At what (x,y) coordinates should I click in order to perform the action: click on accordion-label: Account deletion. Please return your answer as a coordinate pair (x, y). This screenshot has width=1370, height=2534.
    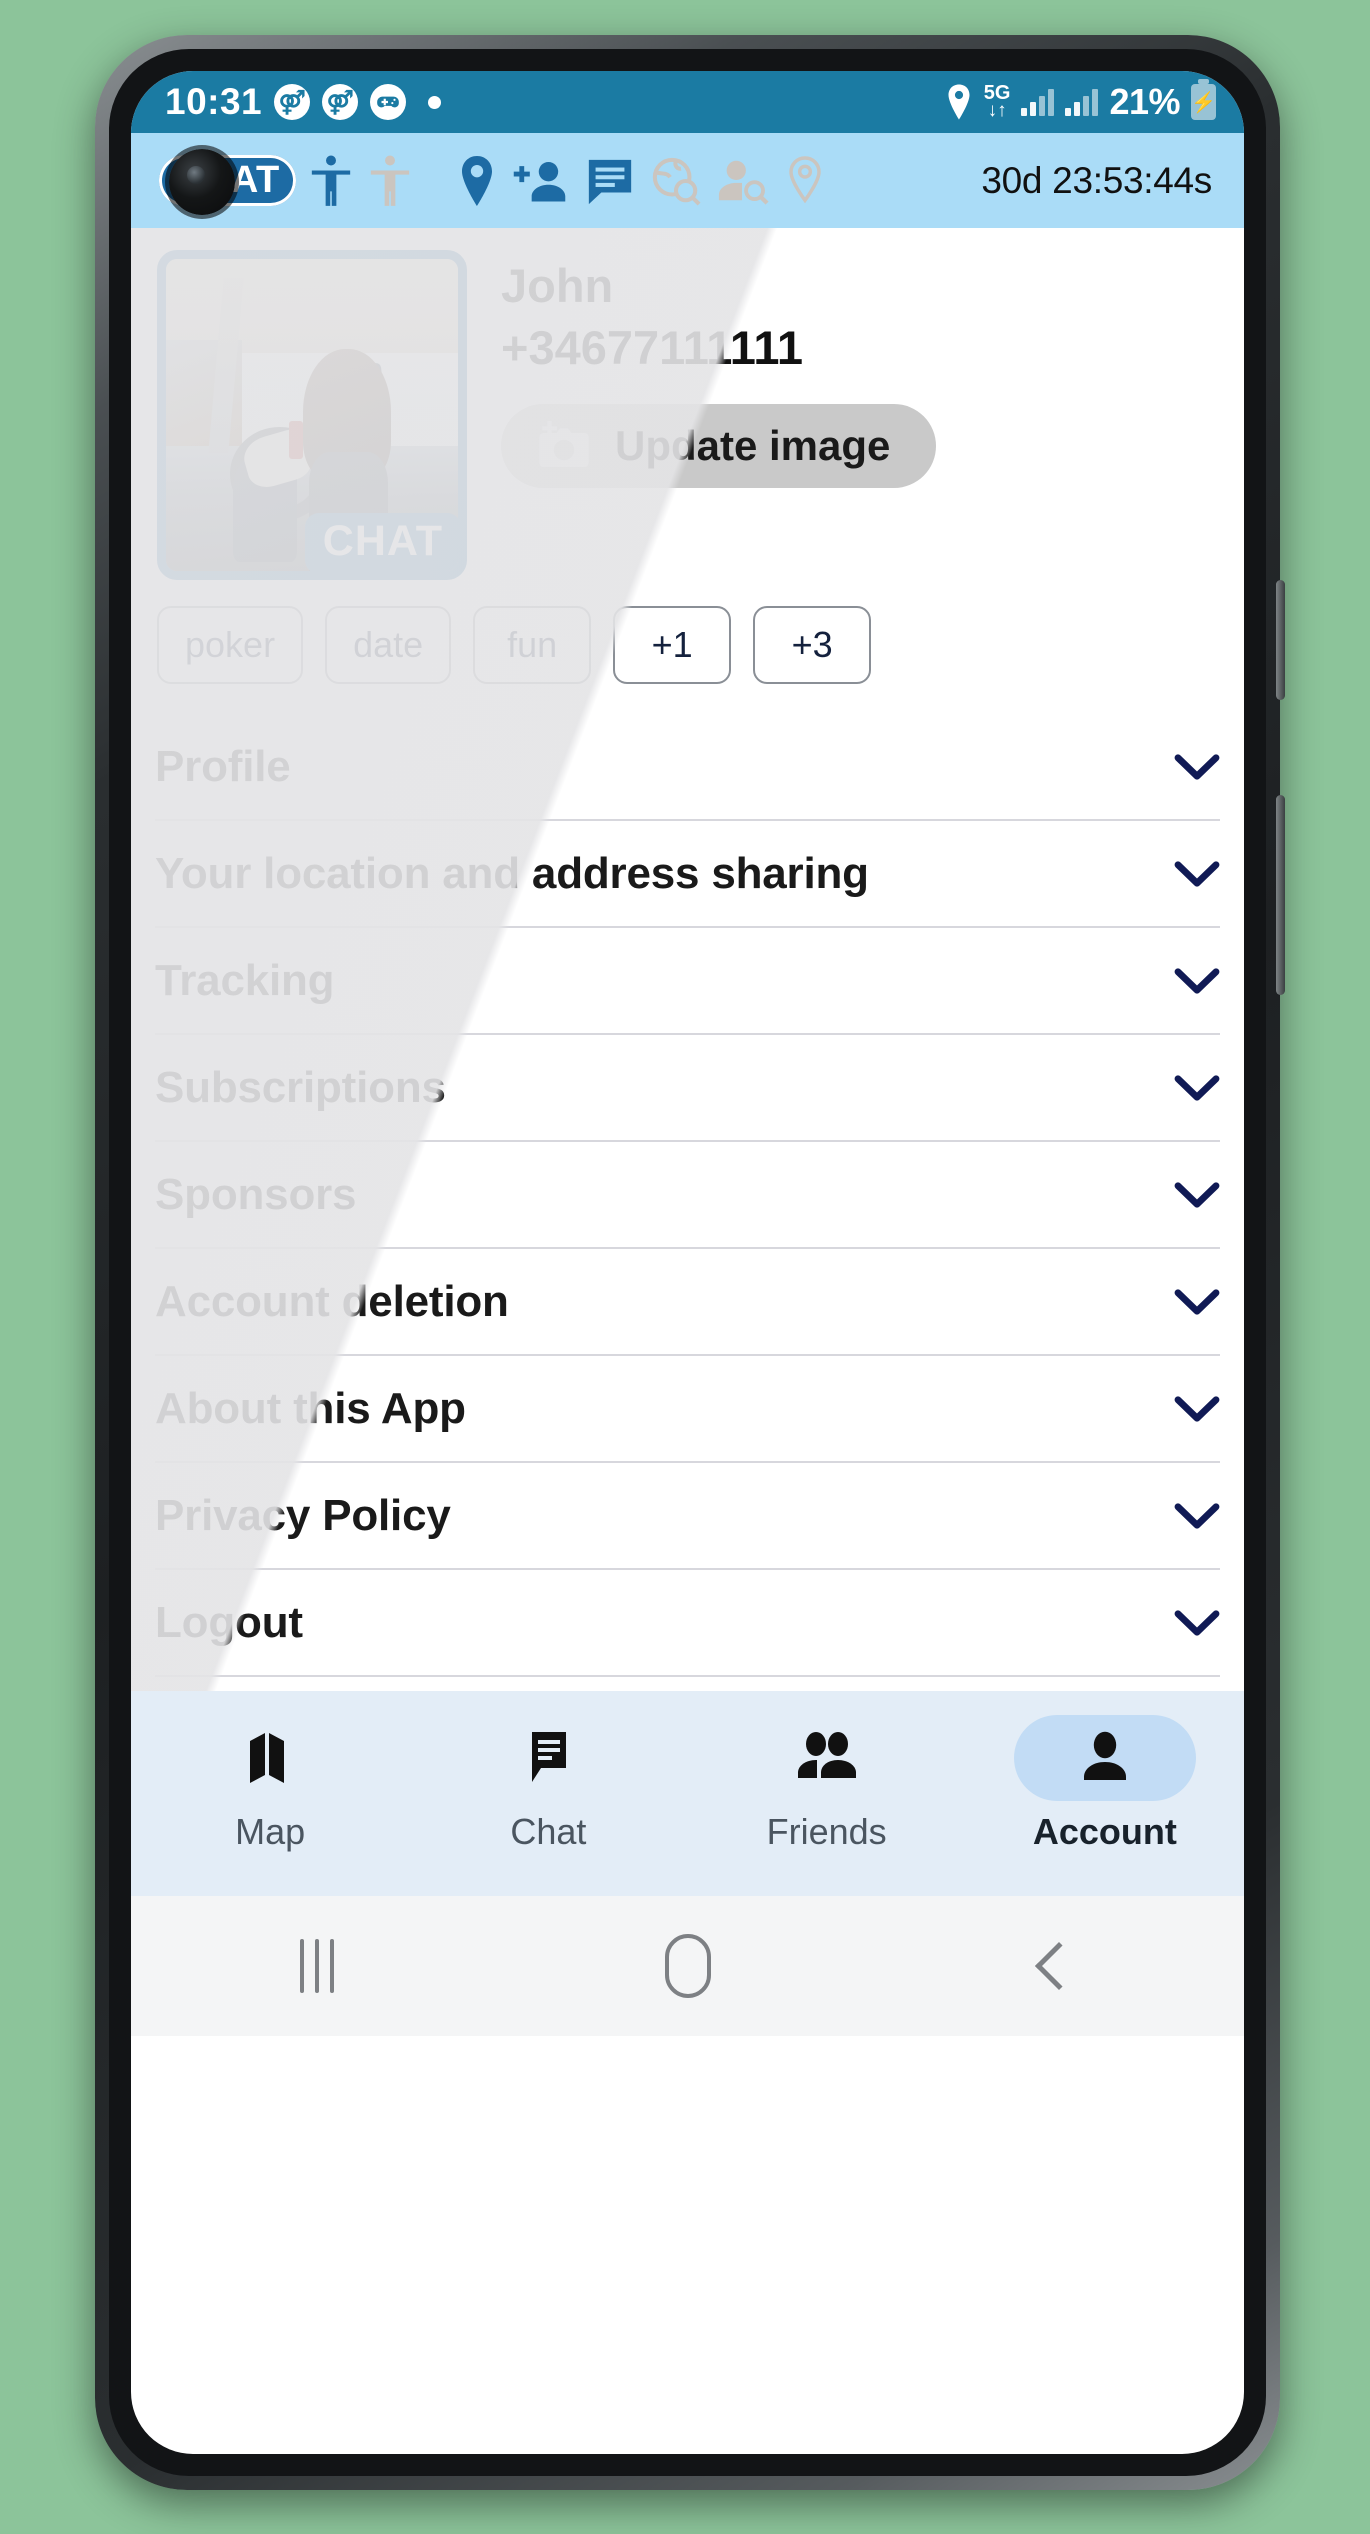
    Looking at the image, I should click on (332, 1301).